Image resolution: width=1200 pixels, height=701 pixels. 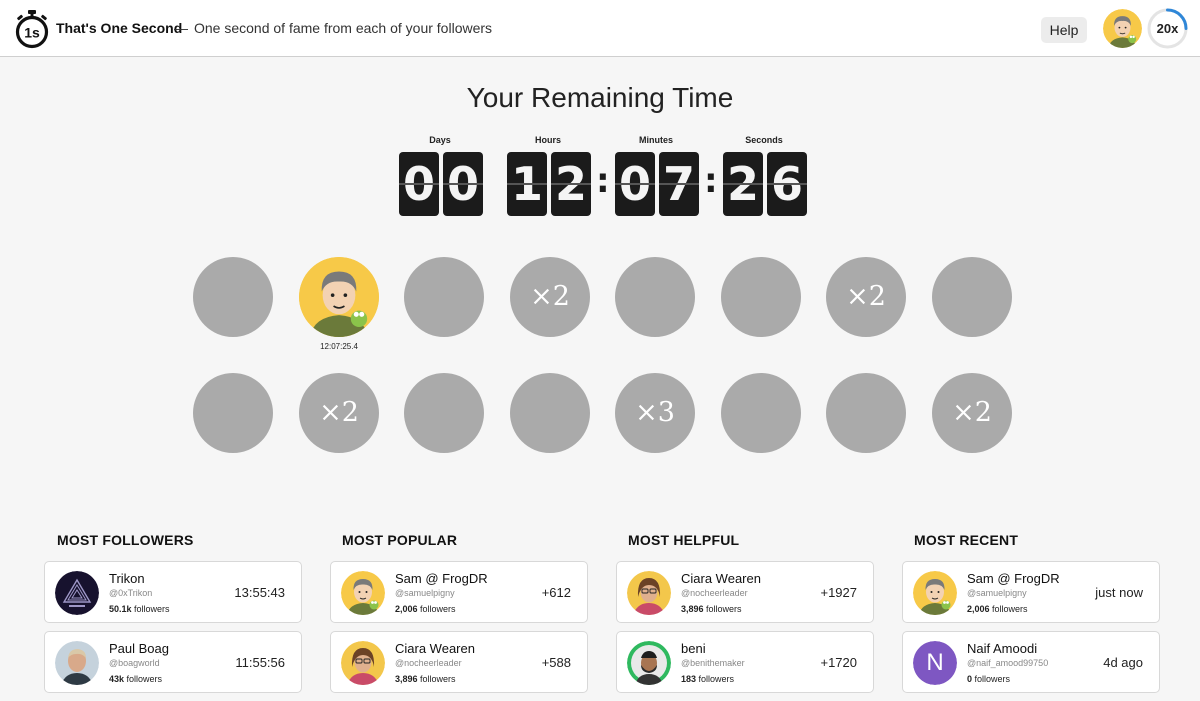 What do you see at coordinates (989, 679) in the screenshot?
I see `follower-count: 0 followers` at bounding box center [989, 679].